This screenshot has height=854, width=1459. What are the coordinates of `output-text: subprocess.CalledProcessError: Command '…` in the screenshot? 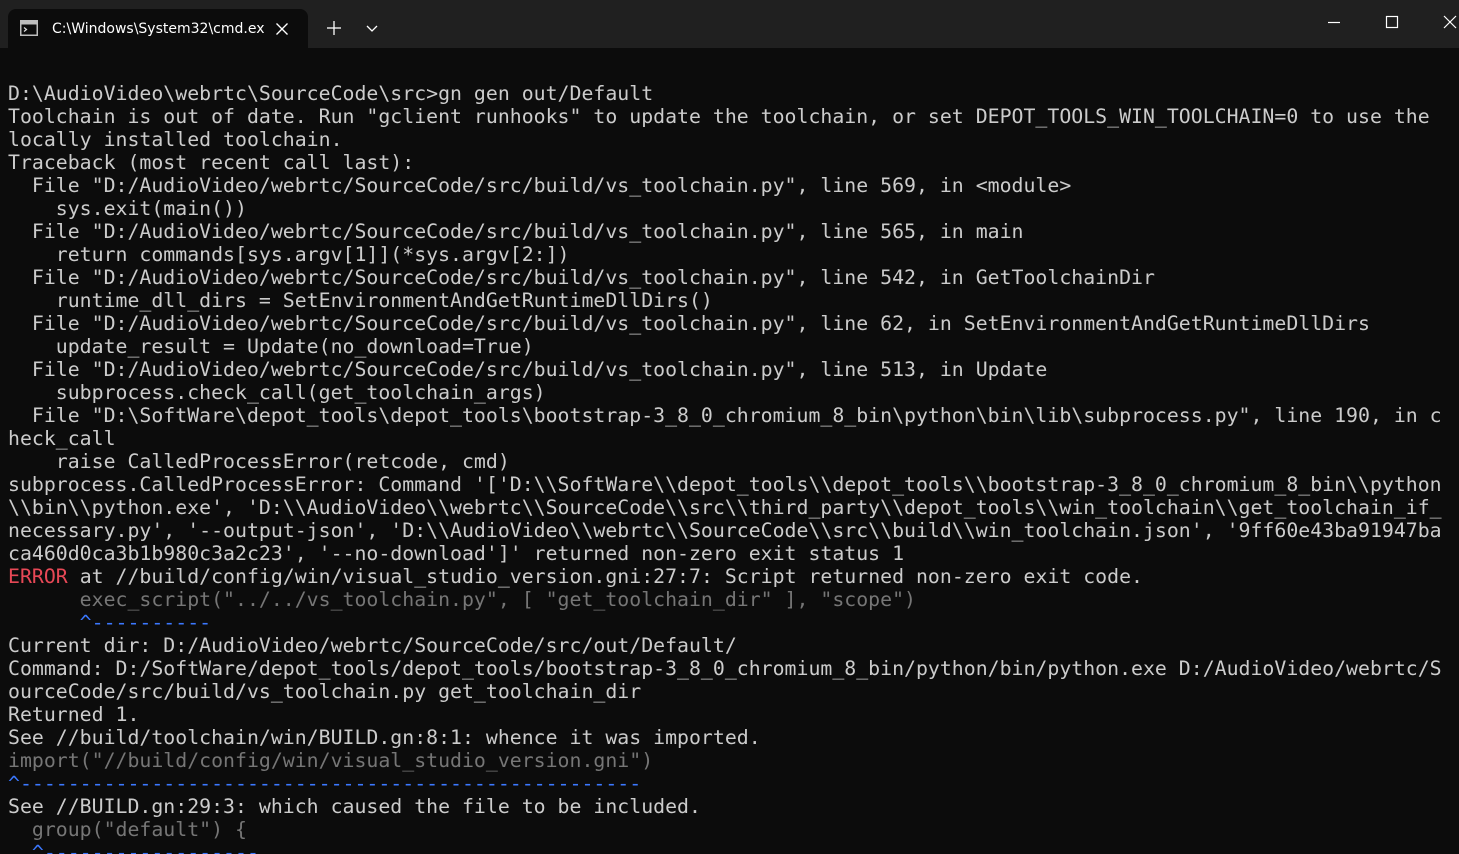 It's located at (725, 484).